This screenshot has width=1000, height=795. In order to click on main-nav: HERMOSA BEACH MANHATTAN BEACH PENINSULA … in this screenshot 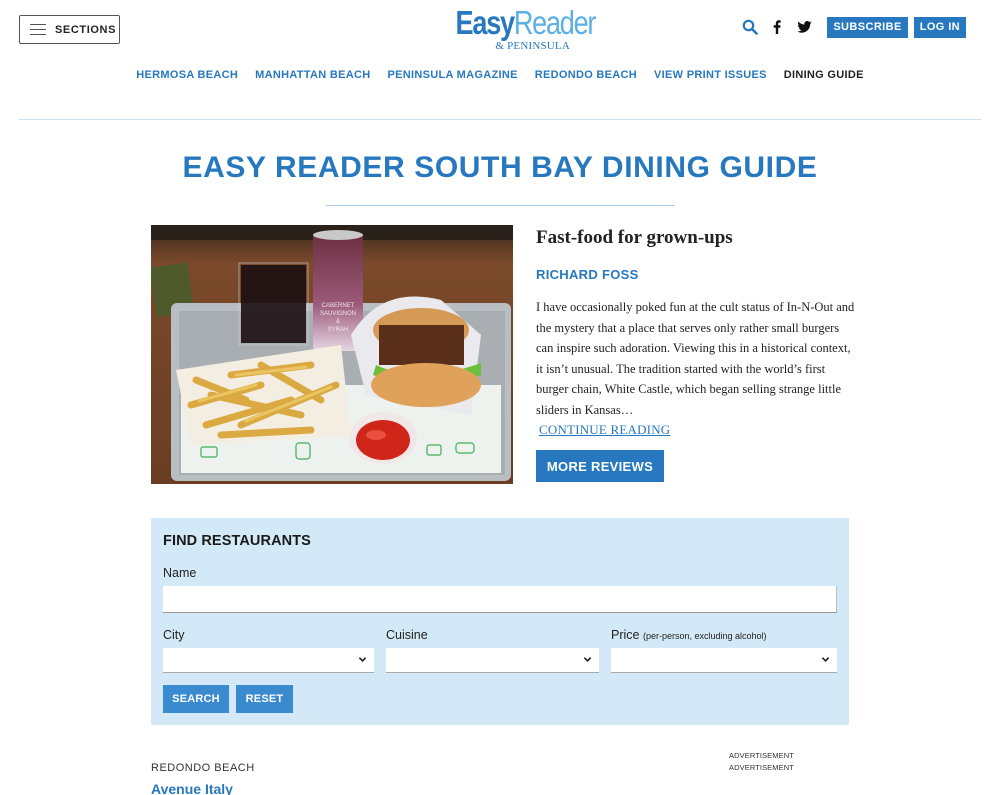, I will do `click(500, 75)`.